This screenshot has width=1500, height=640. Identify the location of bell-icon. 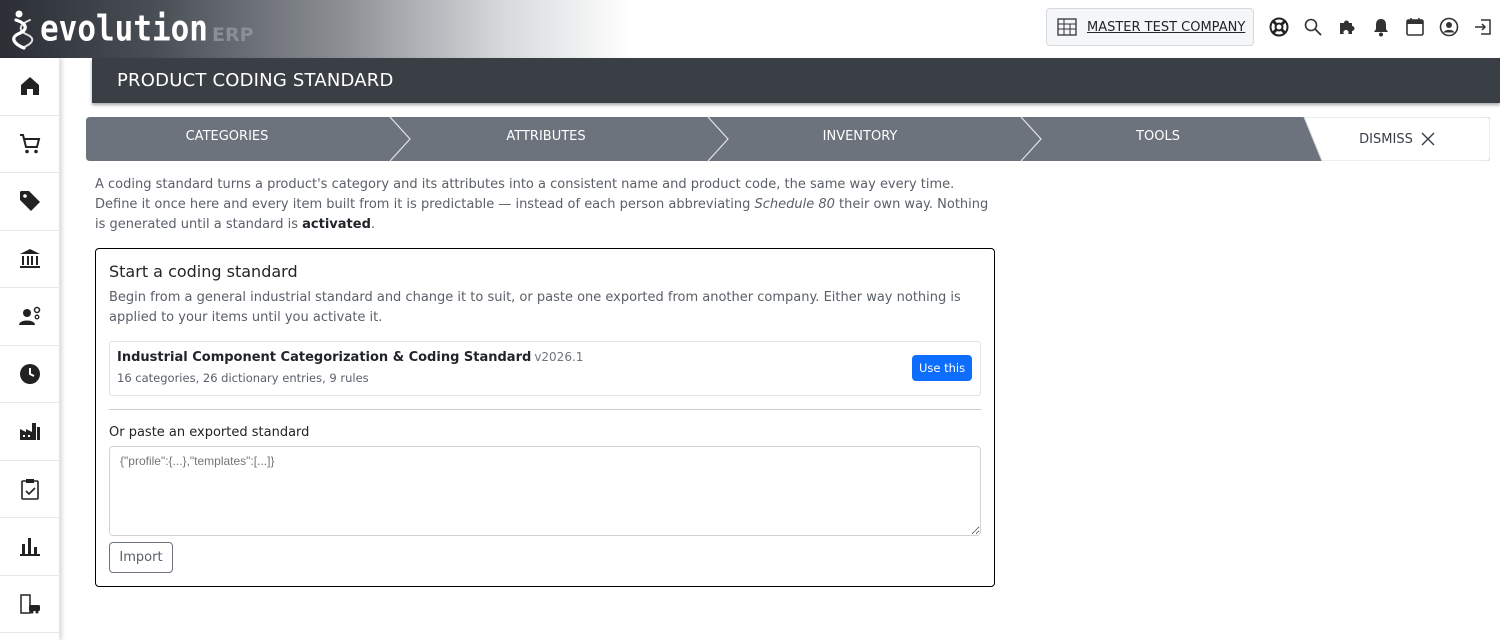
(1381, 27).